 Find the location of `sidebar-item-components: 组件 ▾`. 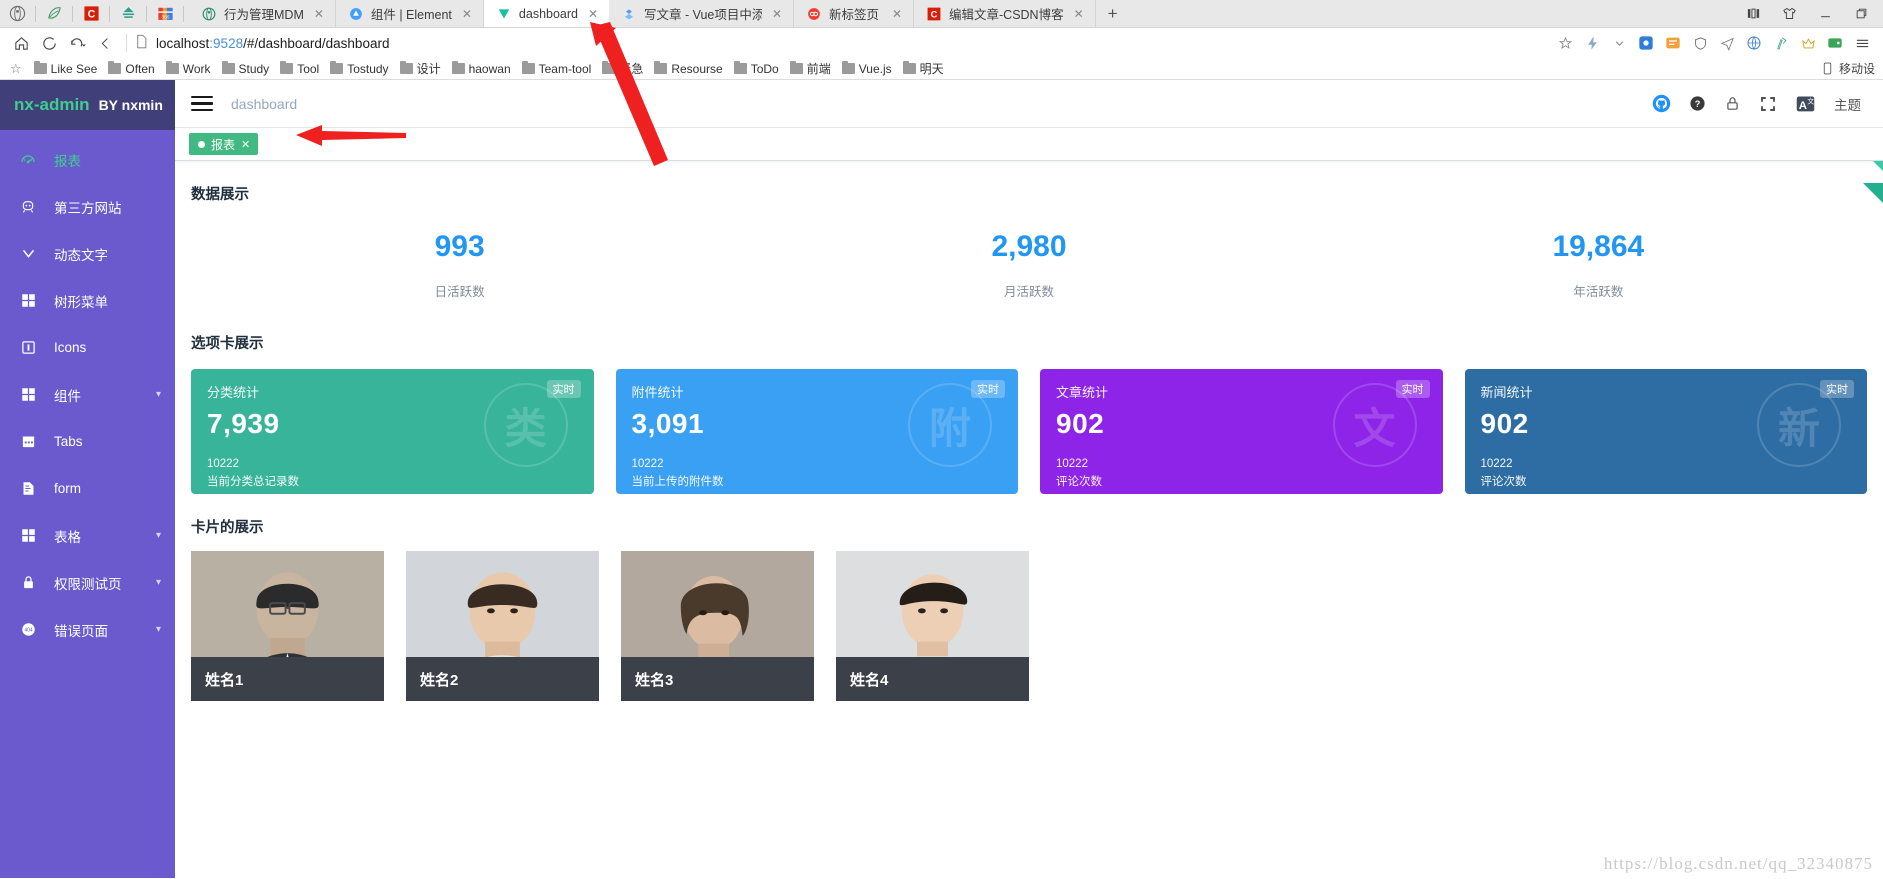

sidebar-item-components: 组件 ▾ is located at coordinates (87, 394).